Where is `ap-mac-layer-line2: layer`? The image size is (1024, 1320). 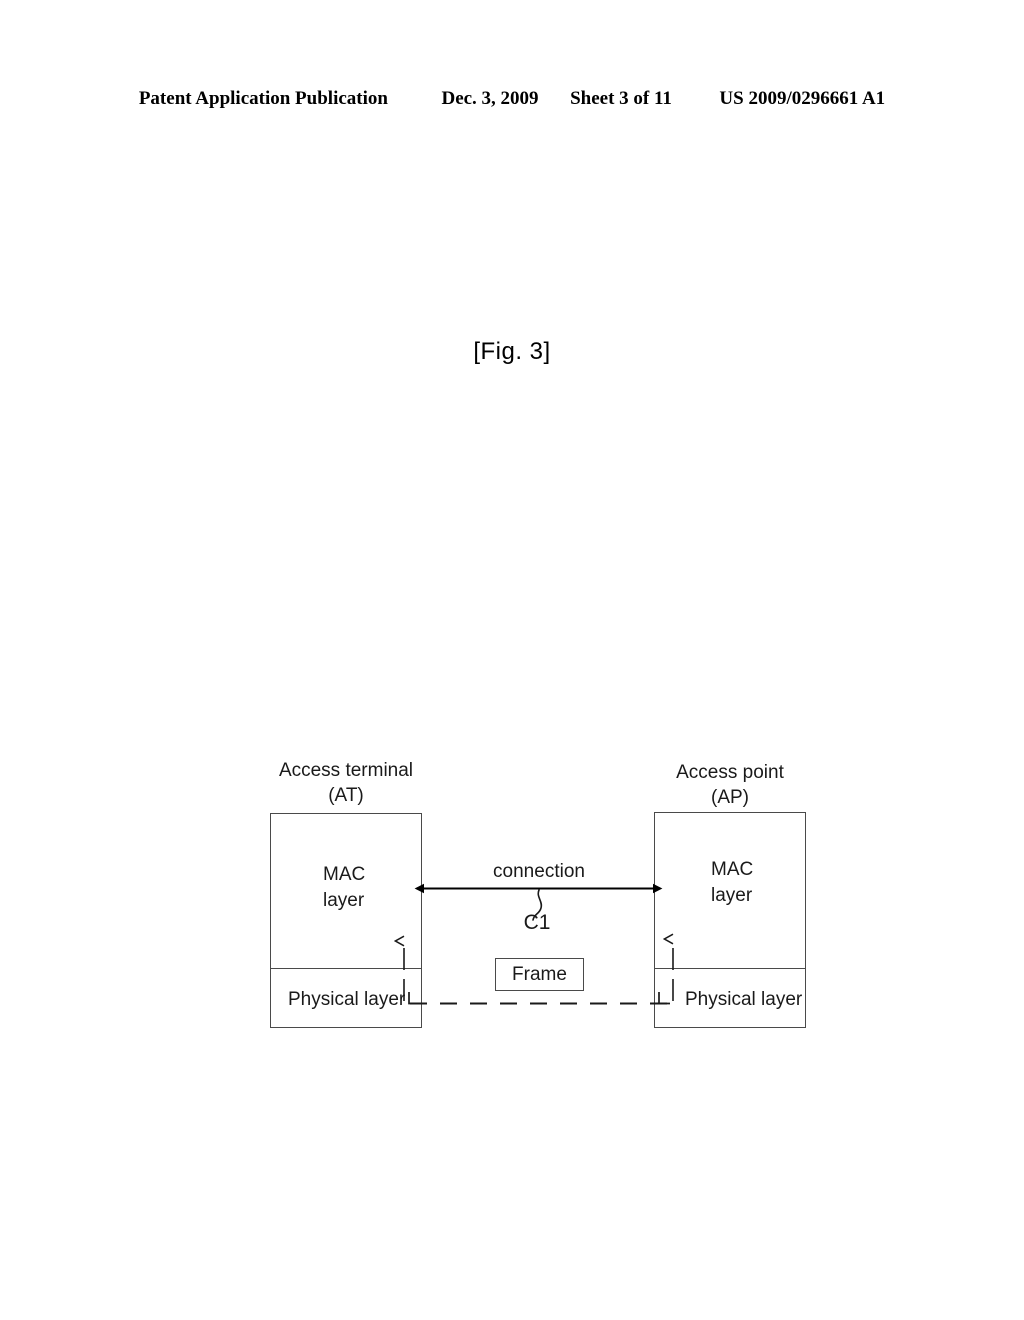 ap-mac-layer-line2: layer is located at coordinates (732, 896).